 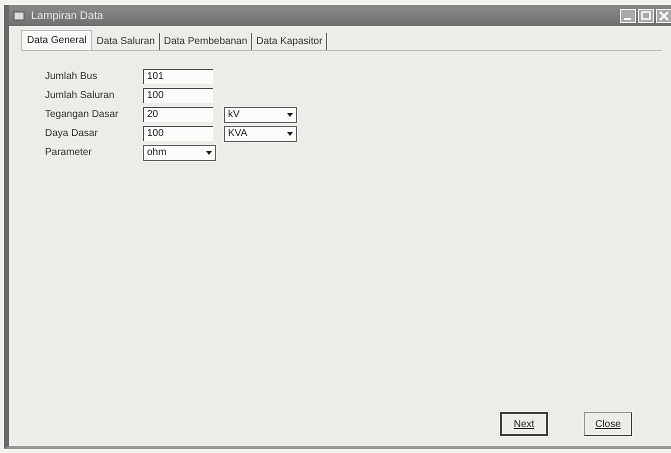 What do you see at coordinates (71, 76) in the screenshot?
I see `field-label: Jumlah Bus` at bounding box center [71, 76].